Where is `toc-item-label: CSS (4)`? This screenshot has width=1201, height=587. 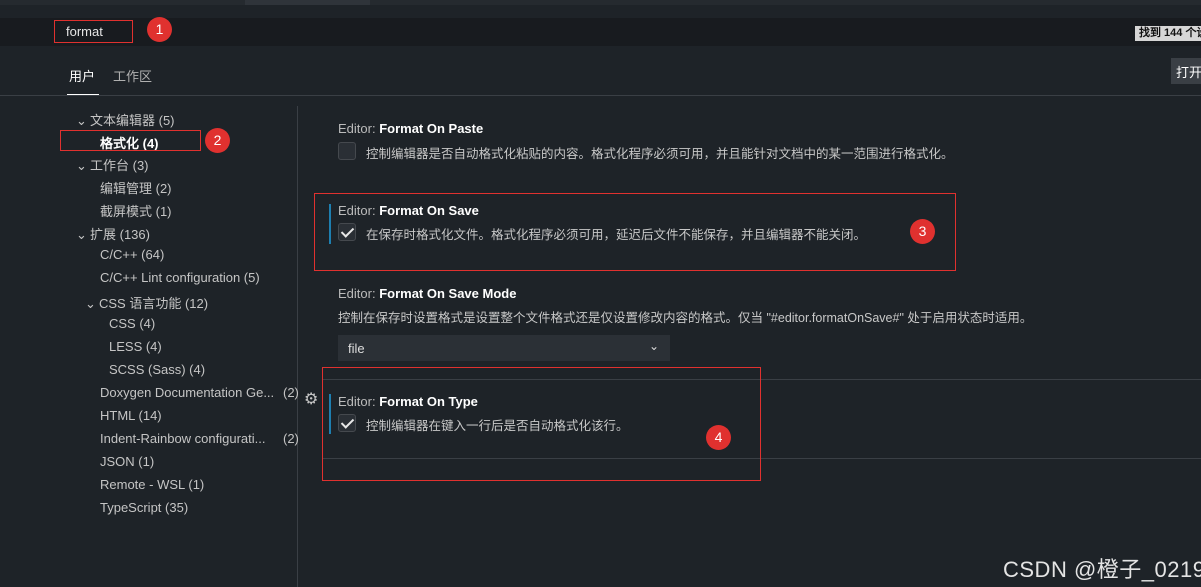 toc-item-label: CSS (4) is located at coordinates (132, 323).